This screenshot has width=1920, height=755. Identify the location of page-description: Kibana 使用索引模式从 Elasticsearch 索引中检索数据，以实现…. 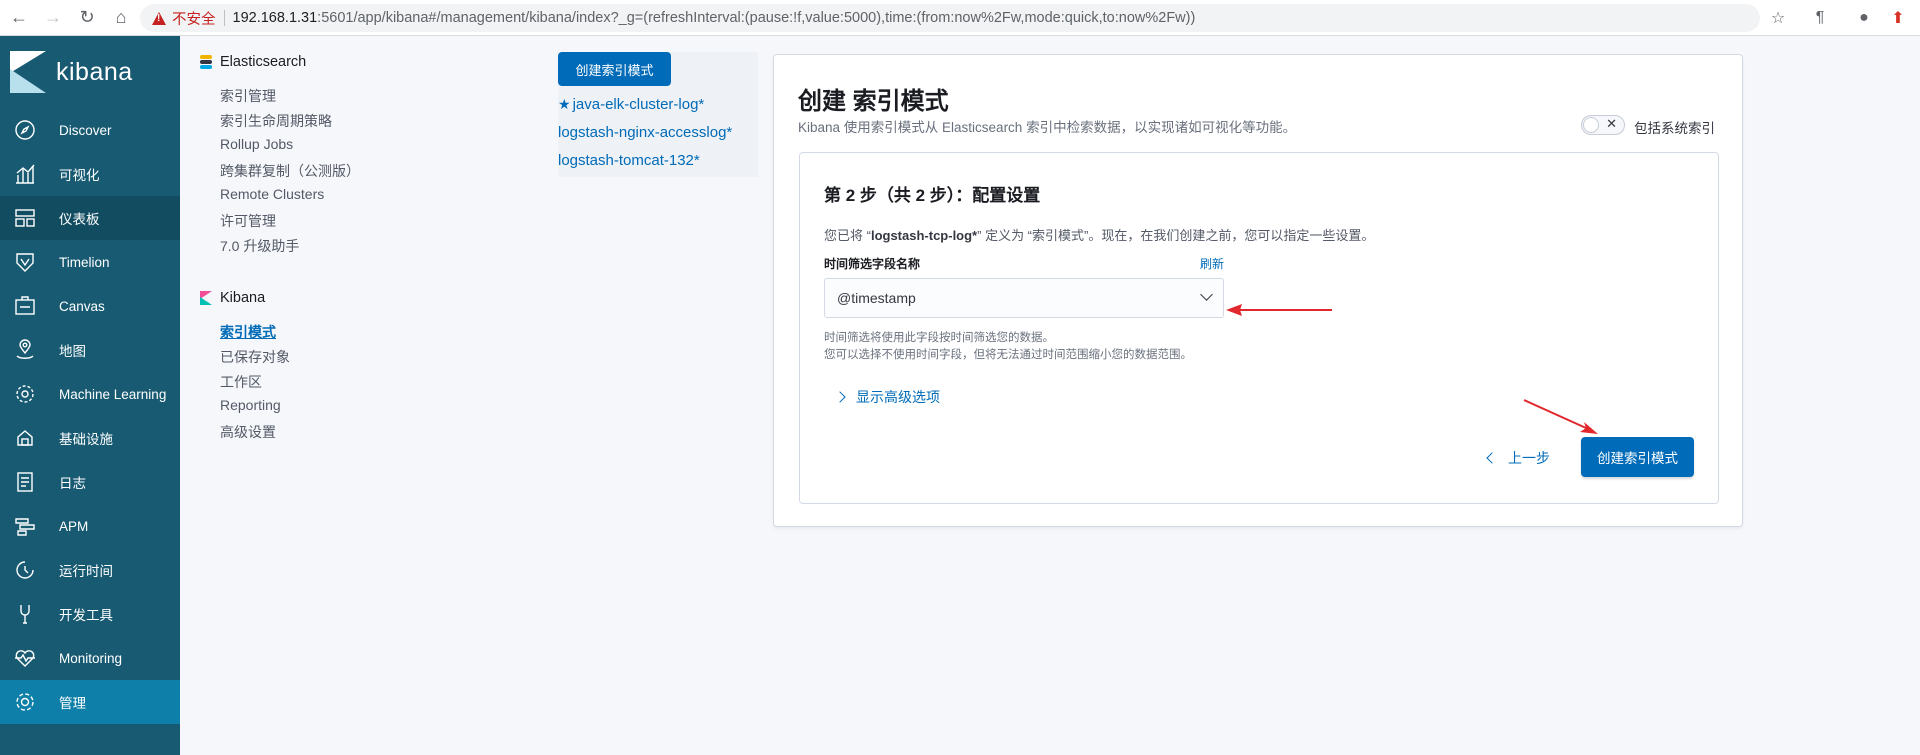
(1047, 127).